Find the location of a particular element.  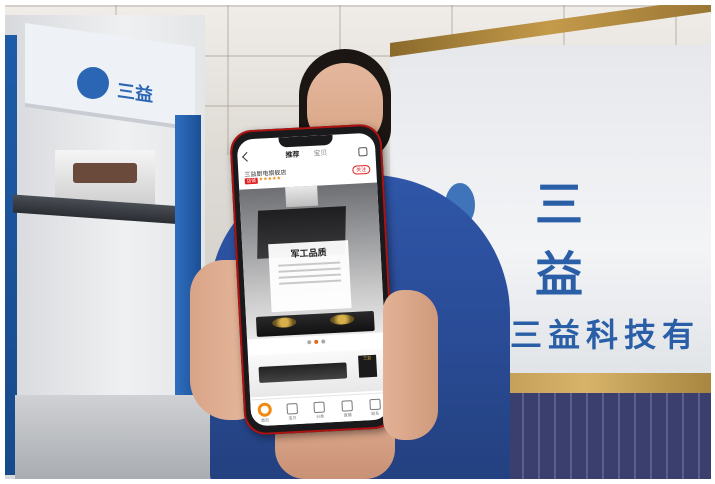

shop-rating-stars: ★★★★★ is located at coordinates (270, 179).